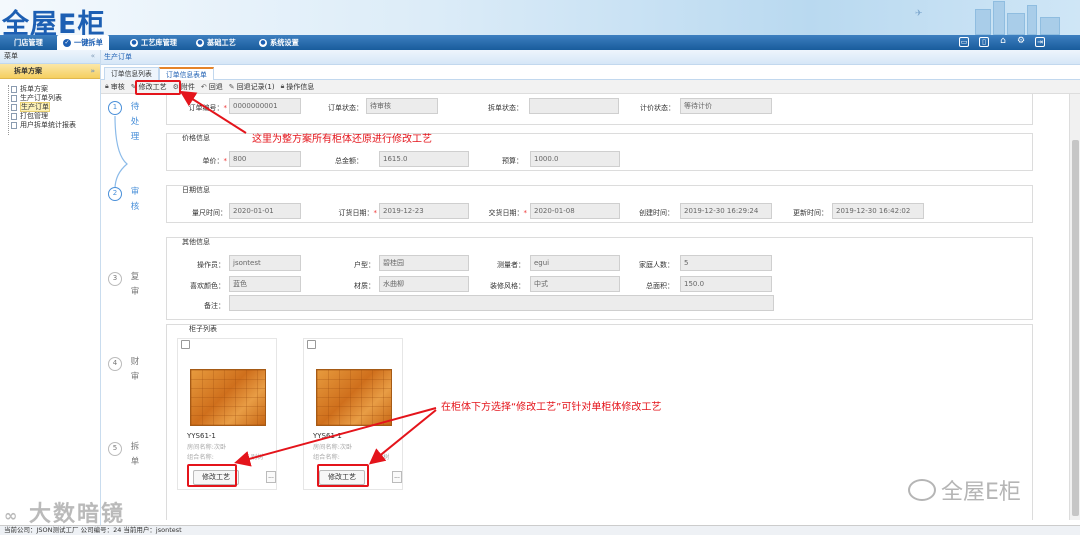  Describe the element at coordinates (551, 407) in the screenshot. I see `annotation-bottom: 在柜体下方选择“修改工艺”可针对单柜体修改工艺` at that location.